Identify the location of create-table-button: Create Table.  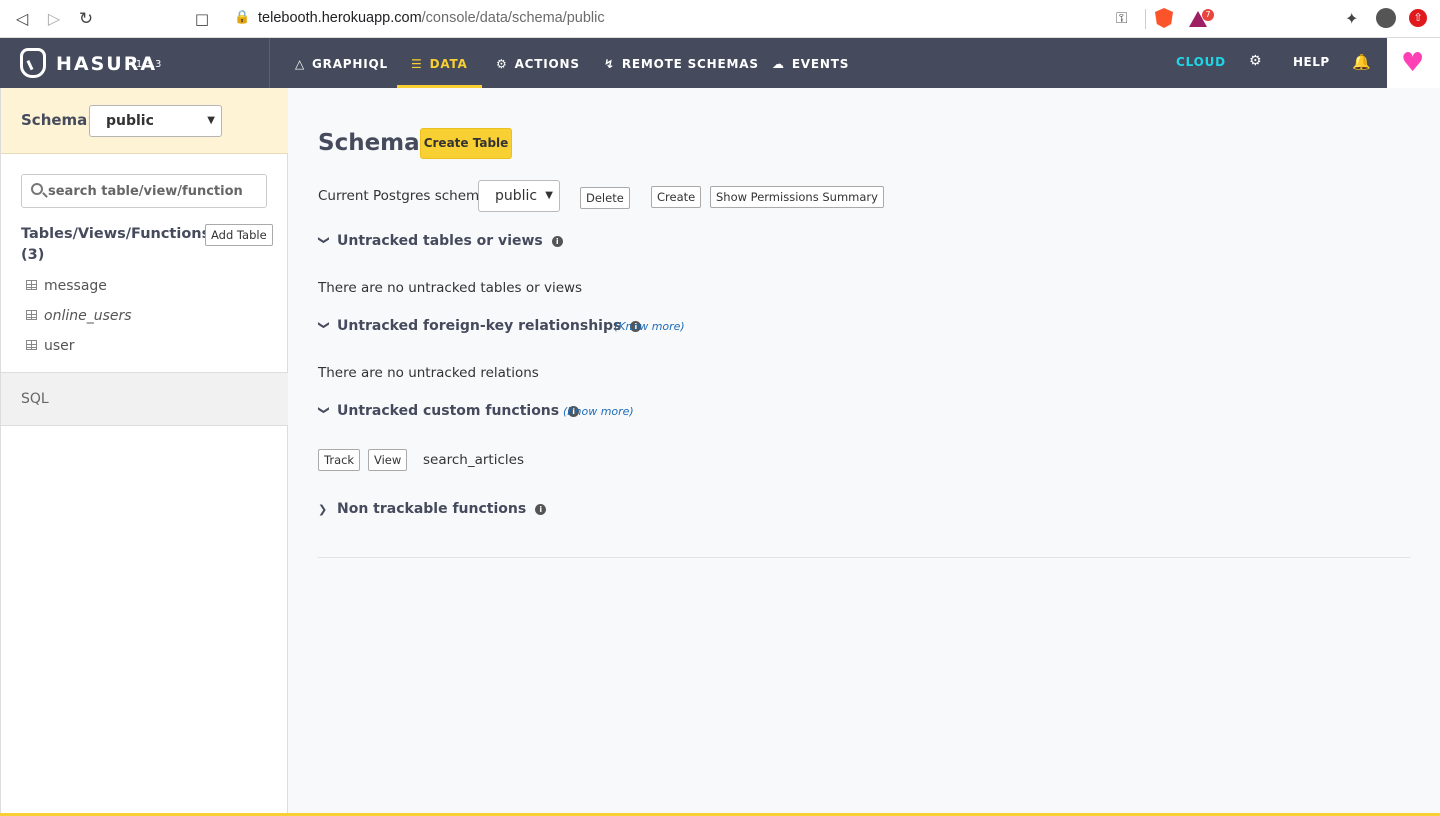
(466, 143).